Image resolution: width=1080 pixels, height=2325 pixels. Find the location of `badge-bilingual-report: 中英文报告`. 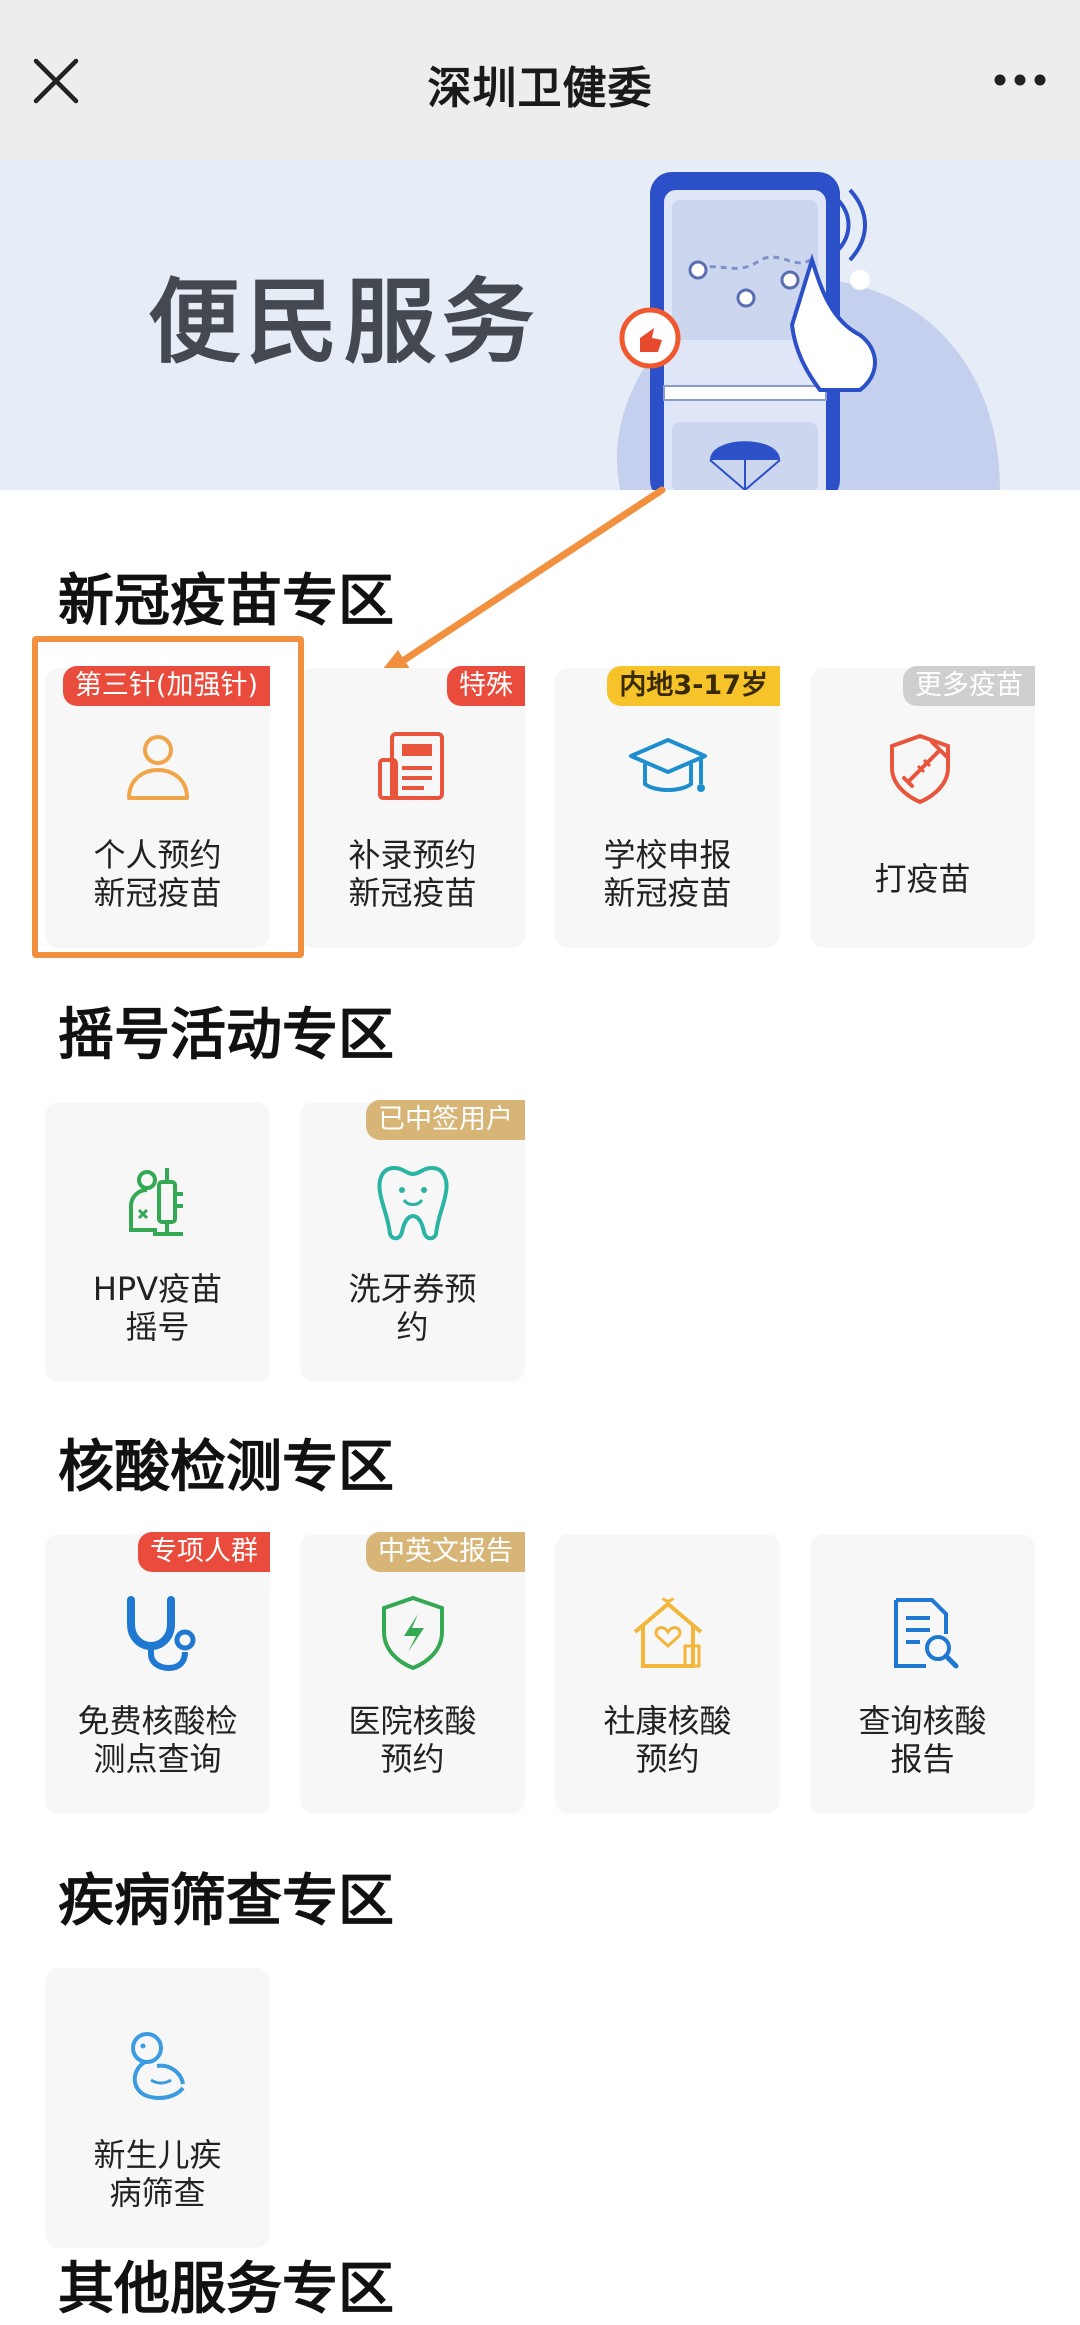

badge-bilingual-report: 中英文报告 is located at coordinates (445, 1552).